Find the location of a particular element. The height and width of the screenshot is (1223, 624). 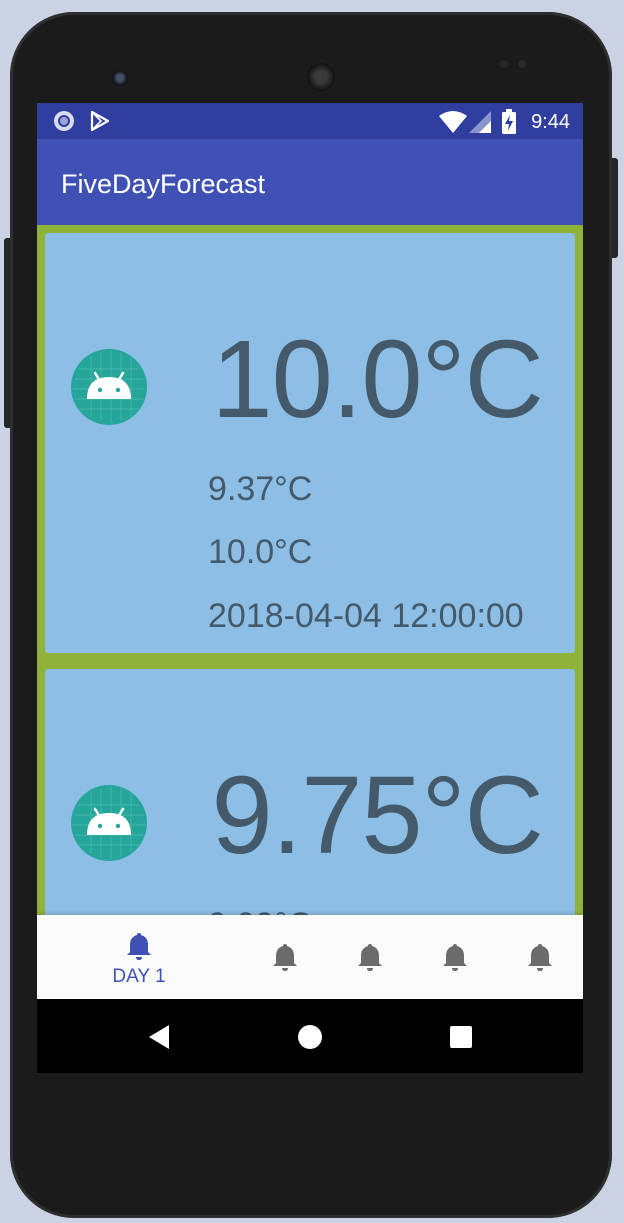

volume-button is located at coordinates (7, 333).